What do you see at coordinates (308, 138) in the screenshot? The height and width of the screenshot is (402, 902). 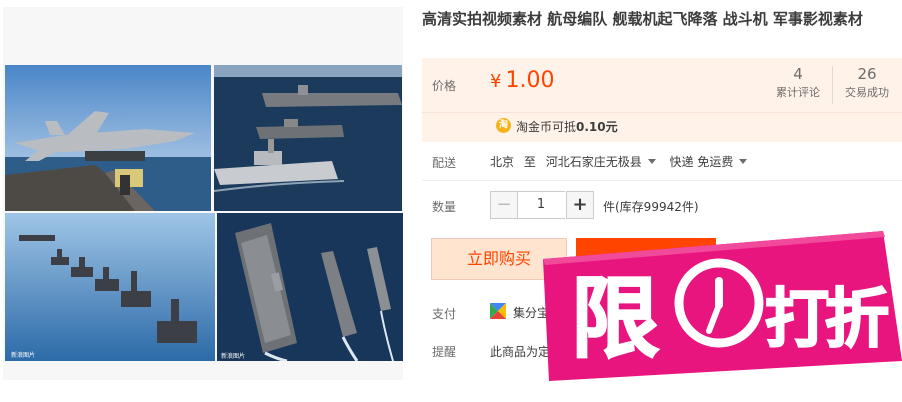 I see `photo-carrier-escorts` at bounding box center [308, 138].